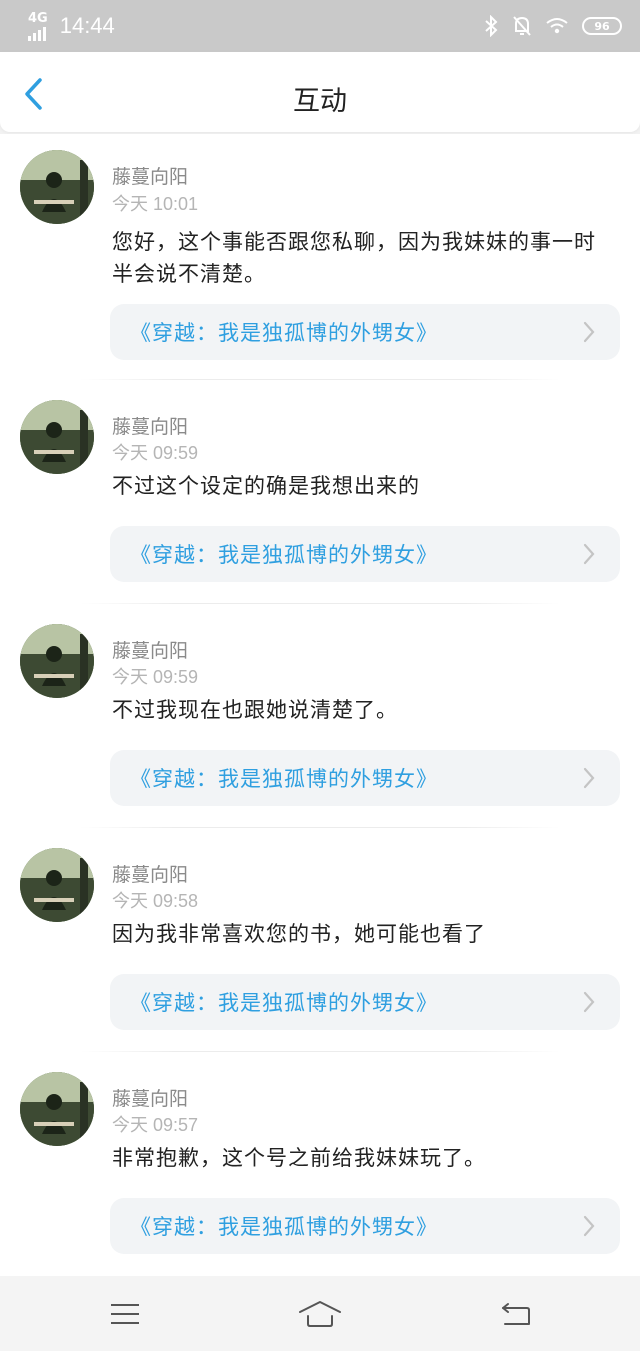 This screenshot has height=1351, width=640. I want to click on status-right: 96, so click(553, 26).